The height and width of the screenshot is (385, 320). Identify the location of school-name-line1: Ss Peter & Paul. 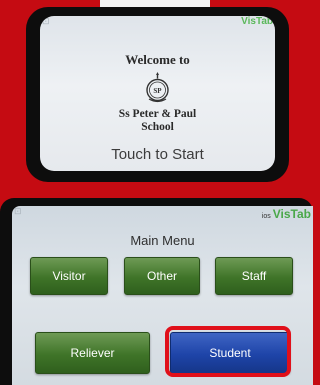
(157, 114).